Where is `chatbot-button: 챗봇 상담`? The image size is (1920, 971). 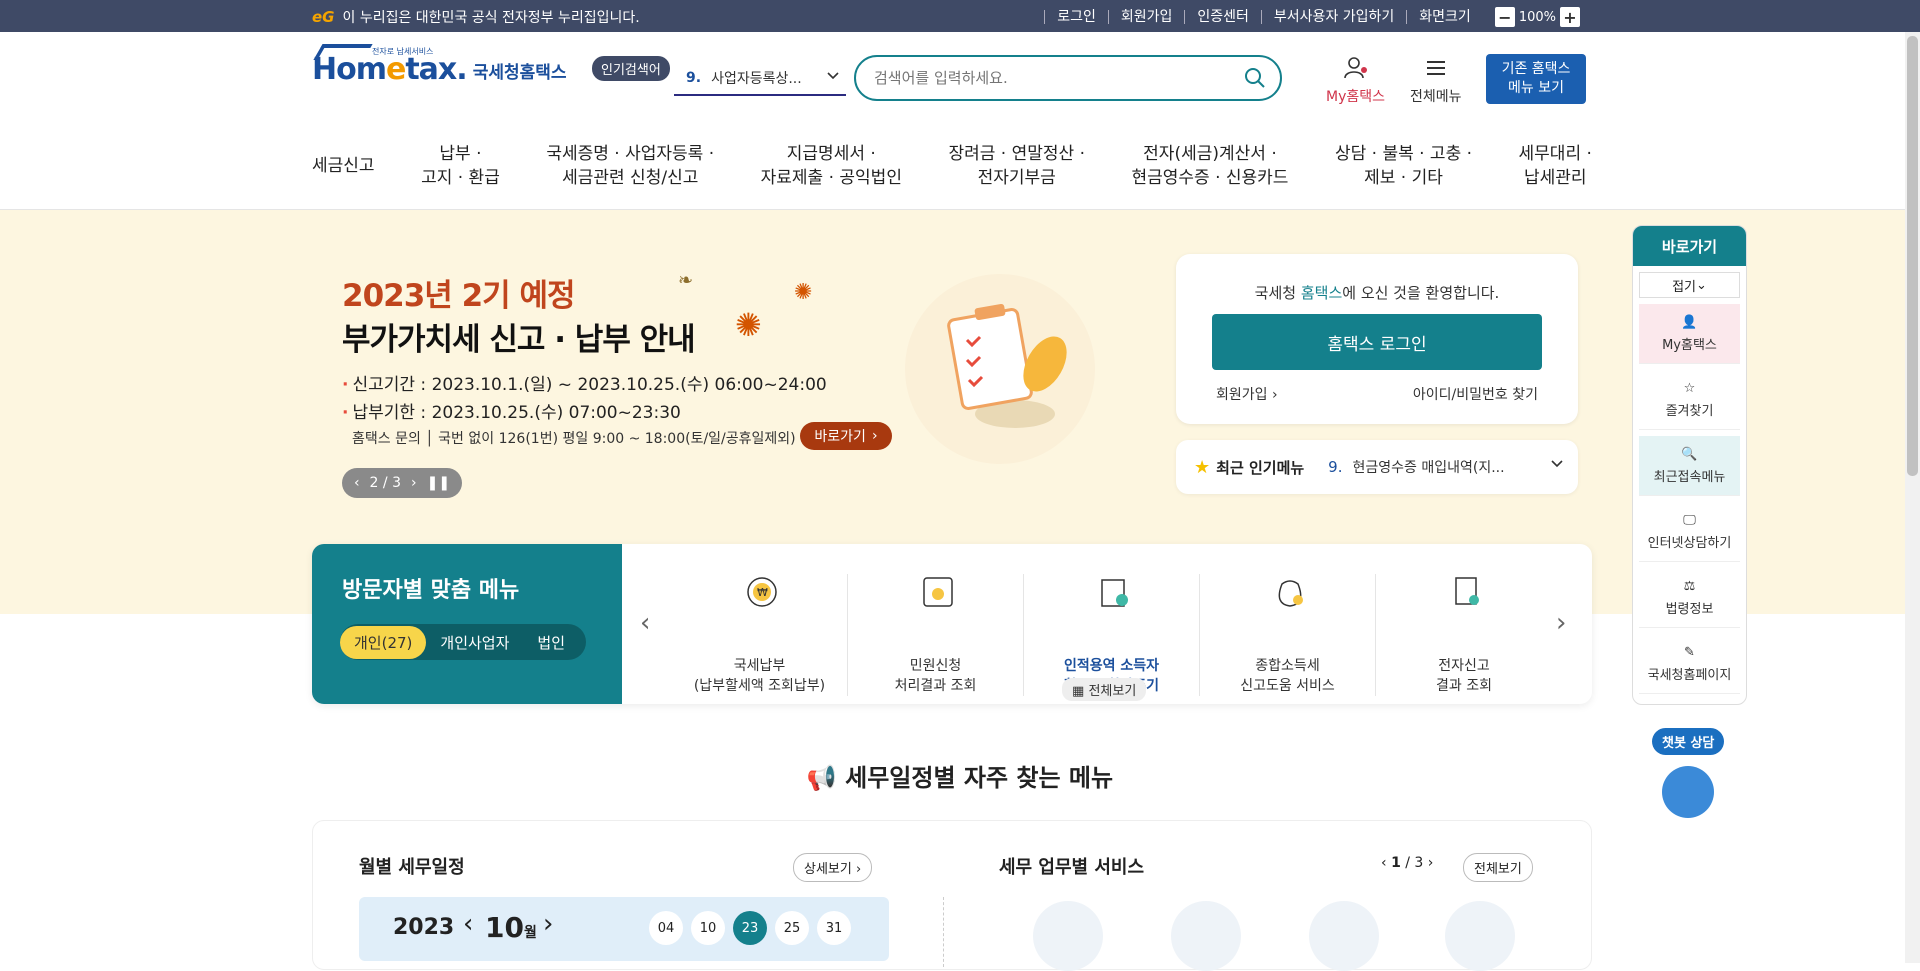 chatbot-button: 챗봇 상담 is located at coordinates (1688, 741).